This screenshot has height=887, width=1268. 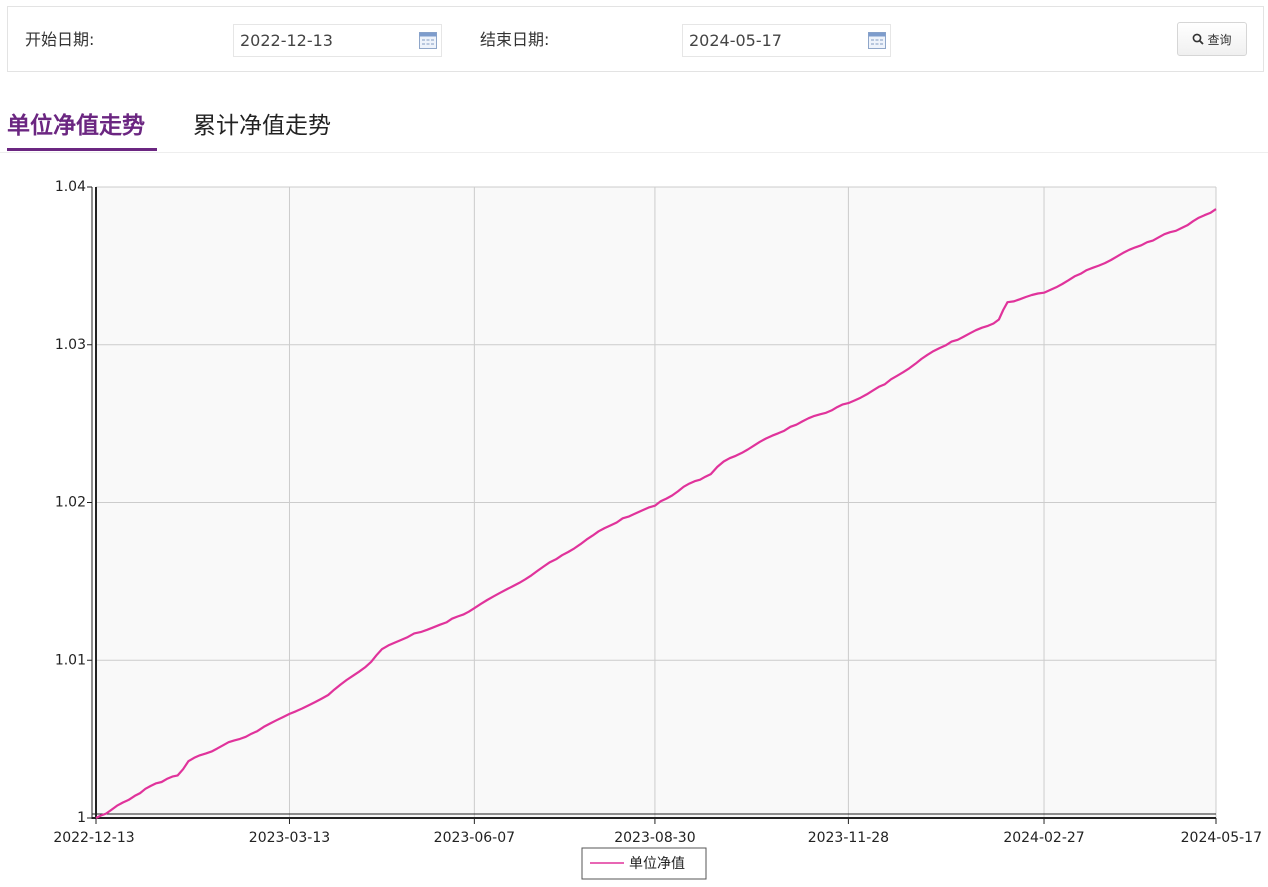 What do you see at coordinates (1199, 39) in the screenshot?
I see `search-icon` at bounding box center [1199, 39].